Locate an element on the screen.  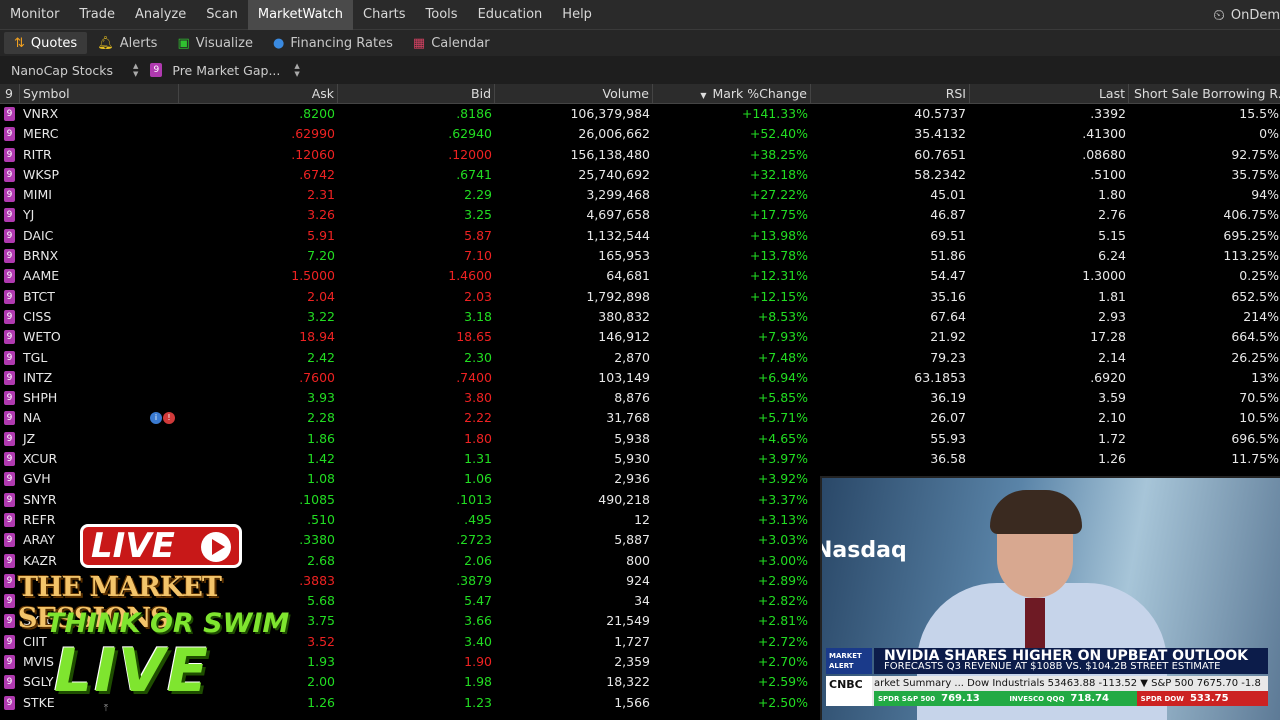
tab-visualize: ▣ Visualize is located at coordinates (215, 43).